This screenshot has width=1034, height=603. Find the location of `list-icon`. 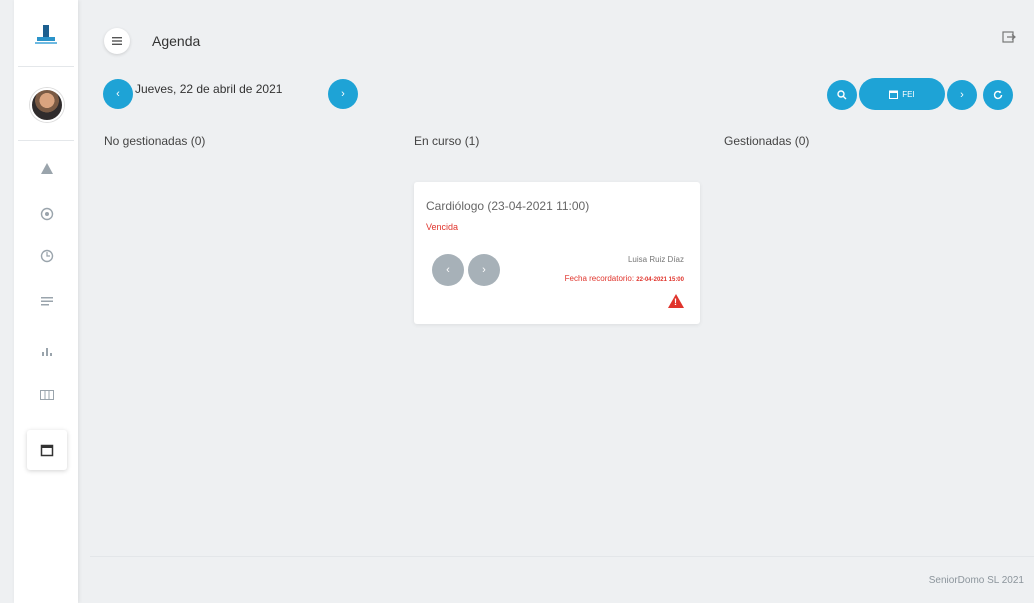

list-icon is located at coordinates (47, 301).